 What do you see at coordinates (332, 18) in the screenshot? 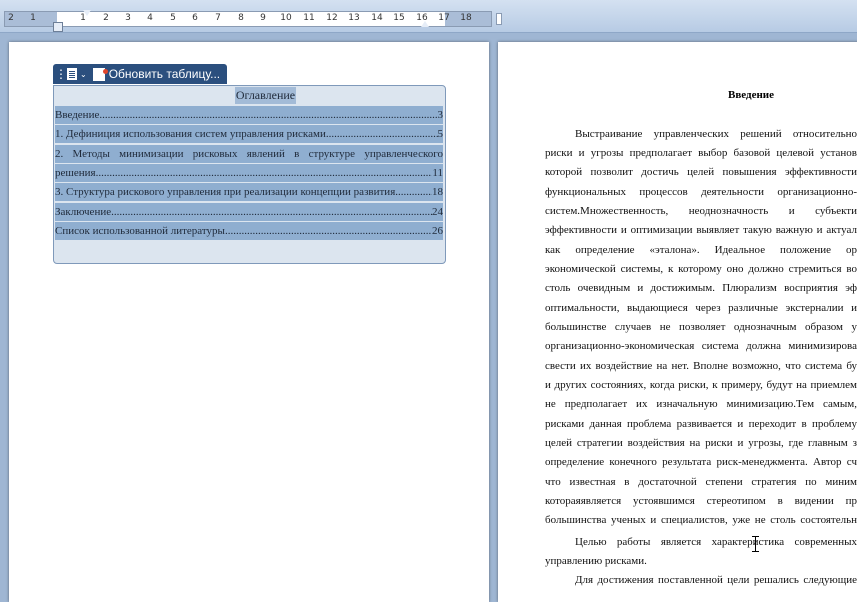
I see `ruler-number: 12` at bounding box center [332, 18].